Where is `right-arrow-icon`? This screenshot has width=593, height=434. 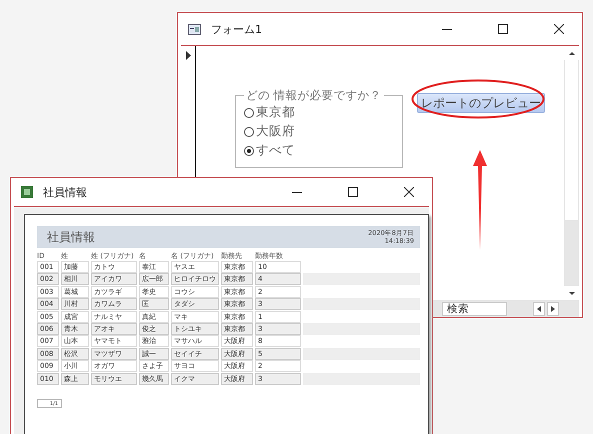 right-arrow-icon is located at coordinates (553, 309).